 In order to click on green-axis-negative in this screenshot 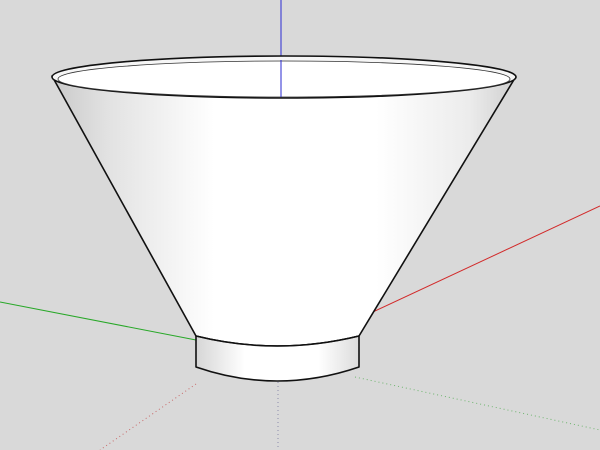, I will do `click(477, 403)`.